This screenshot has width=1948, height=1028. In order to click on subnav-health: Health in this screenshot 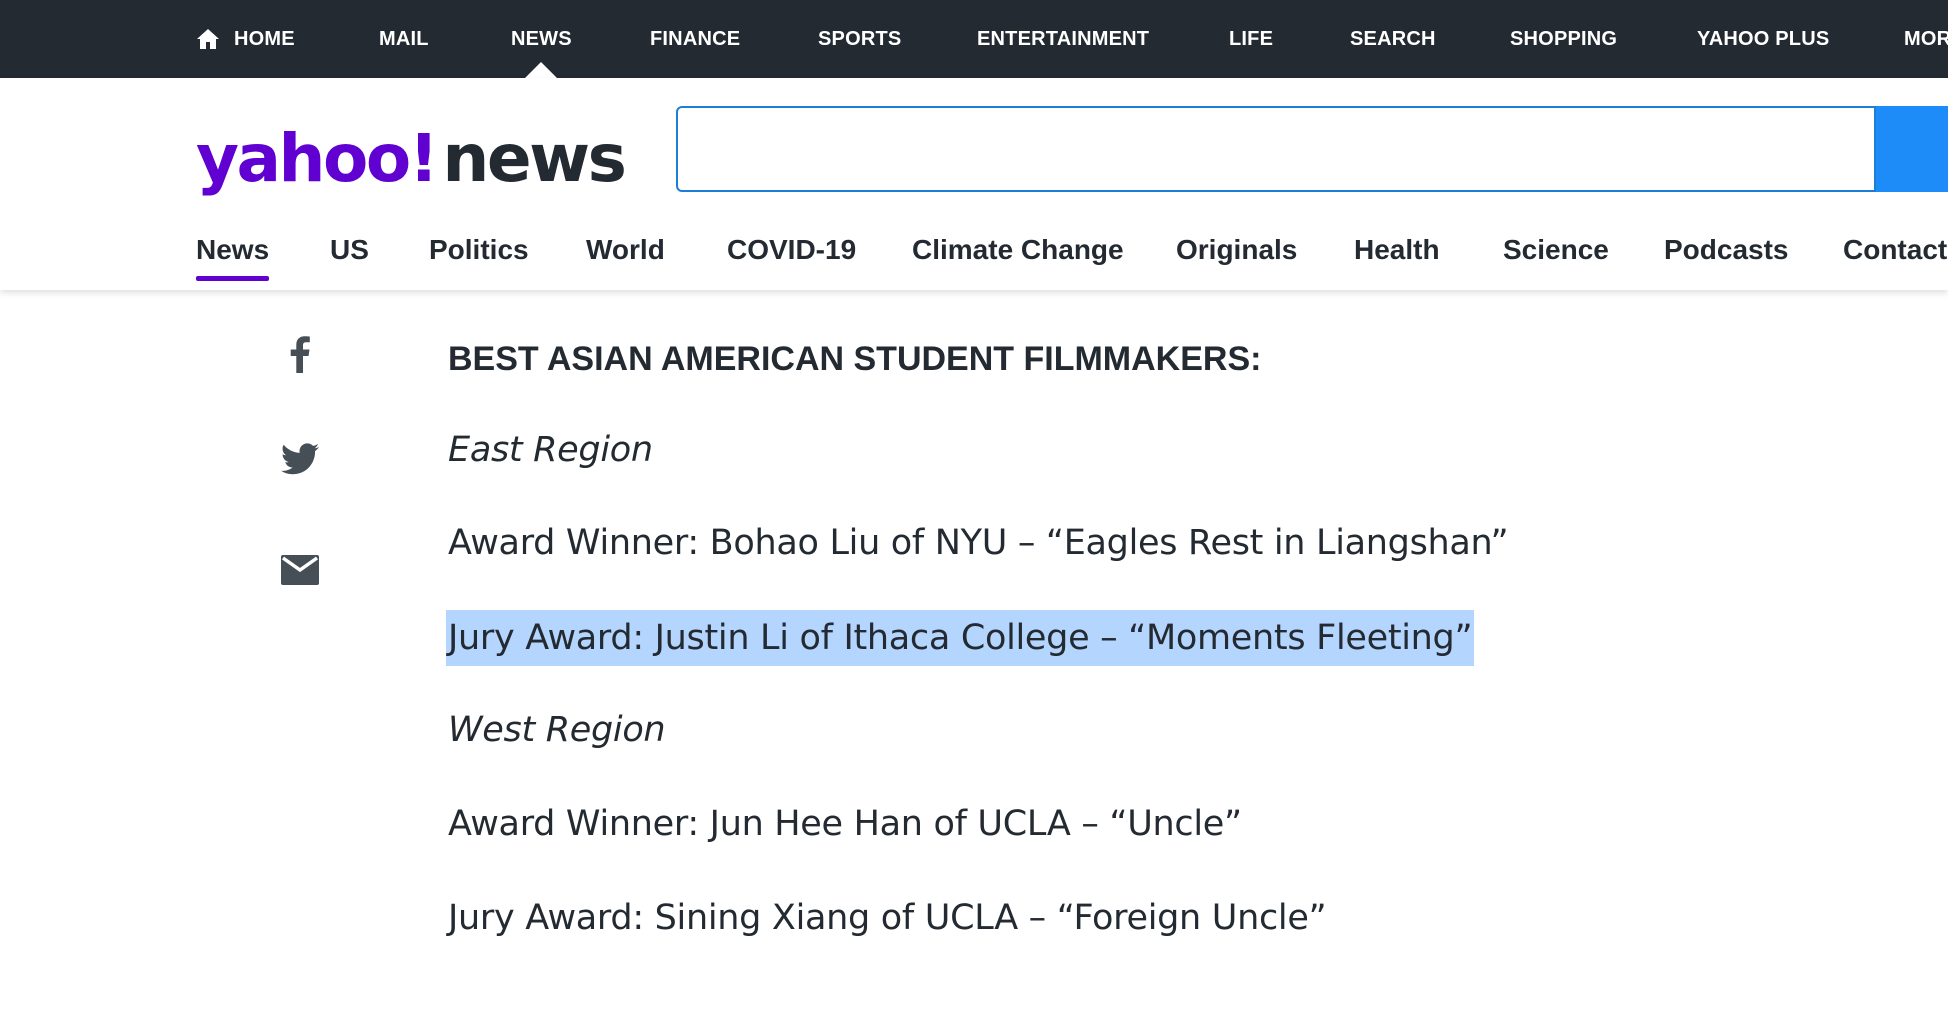, I will do `click(1397, 250)`.